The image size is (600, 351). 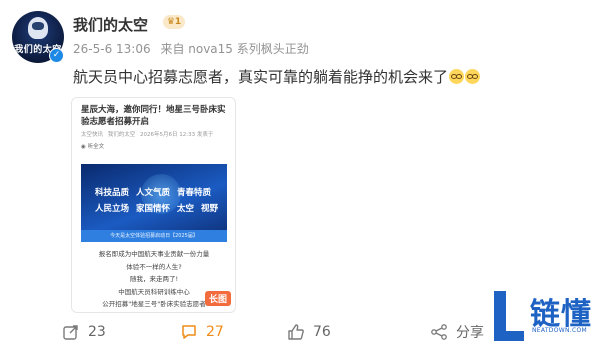 I want to click on card-meta: 太空快讯 我们的太空 2026年5月6日 12:33 发表于, so click(x=148, y=134).